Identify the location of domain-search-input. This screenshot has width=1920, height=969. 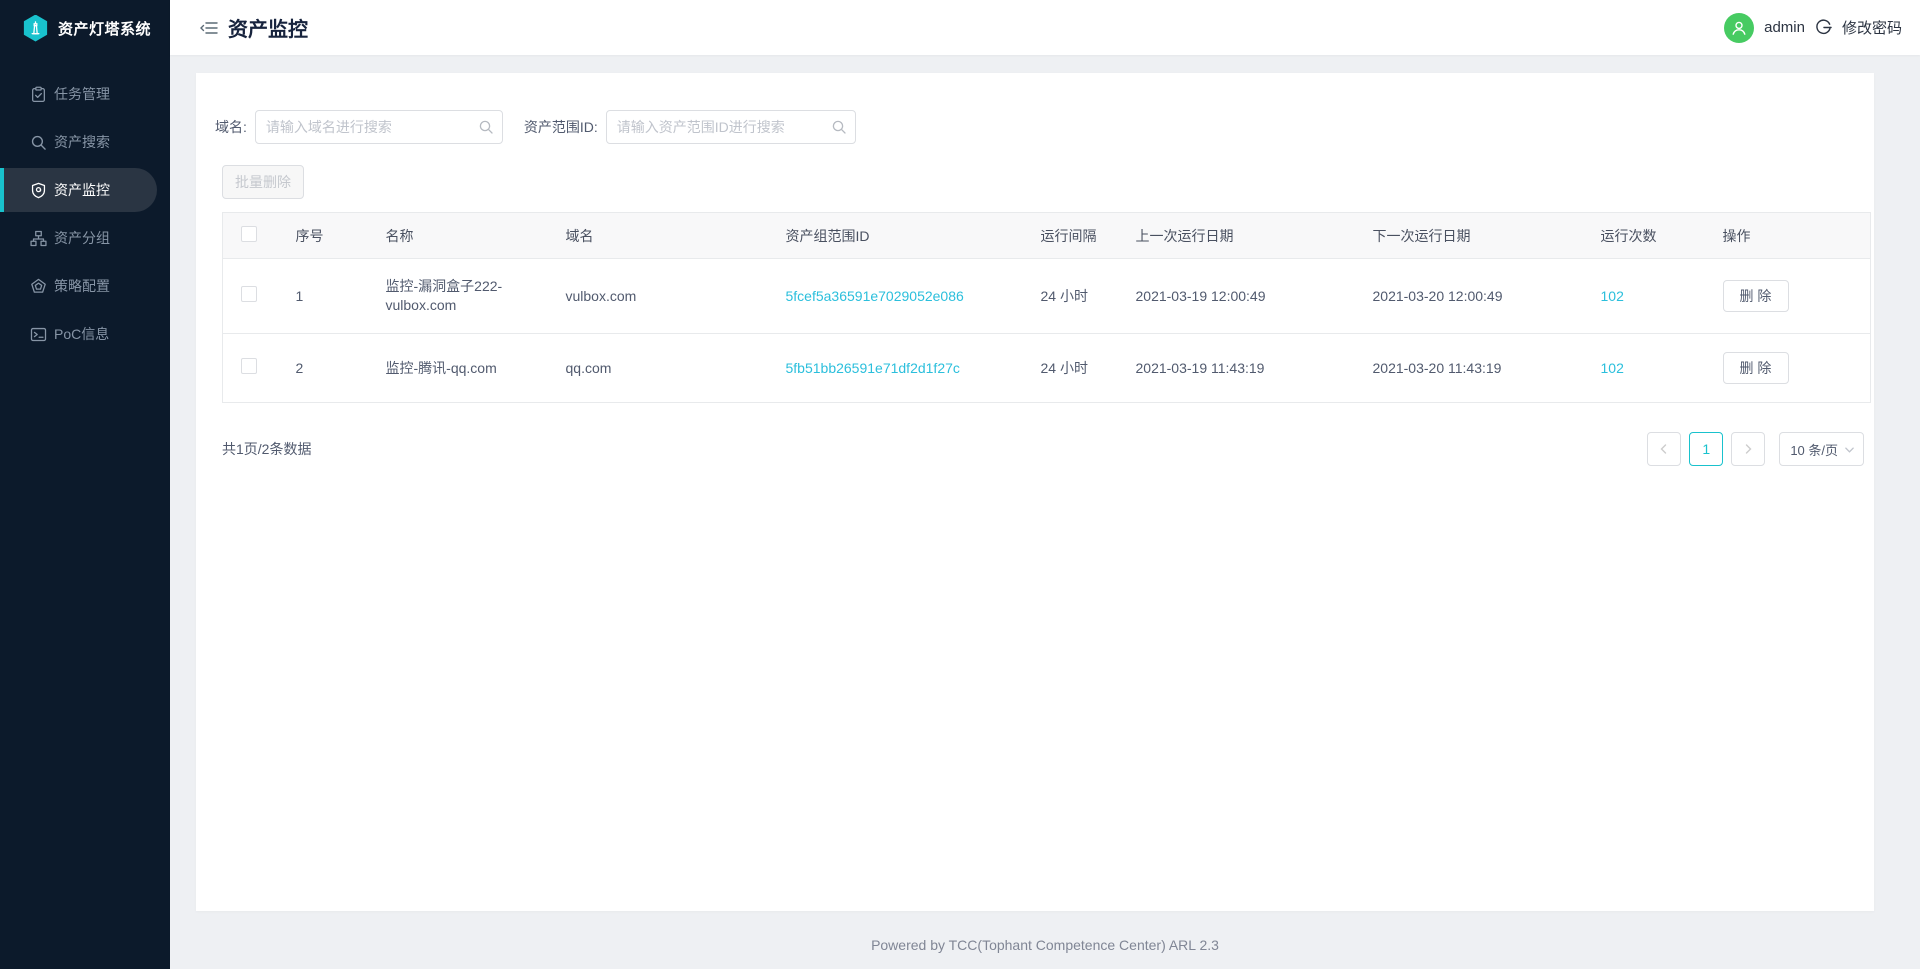
(378, 127).